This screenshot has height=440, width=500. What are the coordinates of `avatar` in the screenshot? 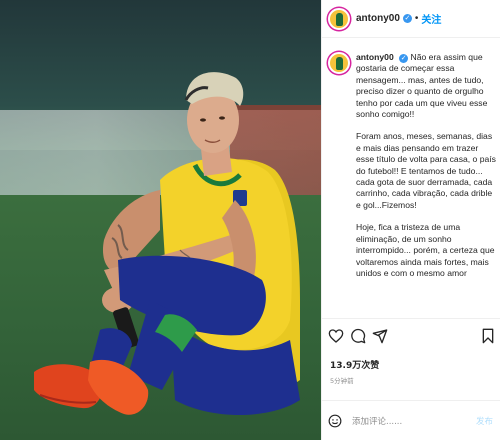 It's located at (339, 18).